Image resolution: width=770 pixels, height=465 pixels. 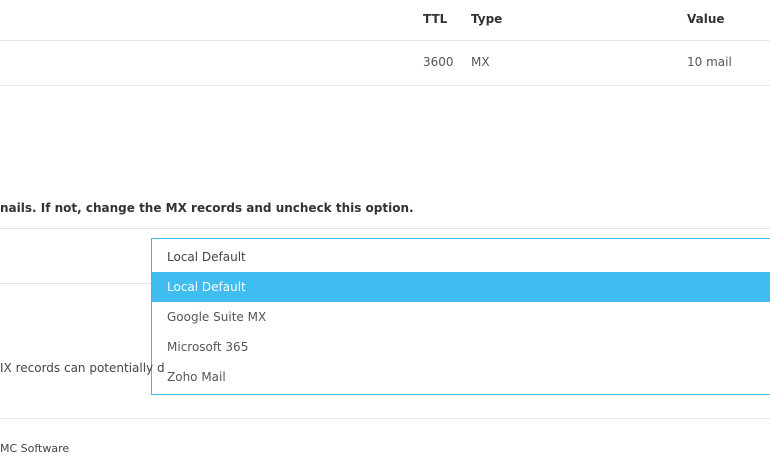 I want to click on column-header-type: Type, so click(x=487, y=19).